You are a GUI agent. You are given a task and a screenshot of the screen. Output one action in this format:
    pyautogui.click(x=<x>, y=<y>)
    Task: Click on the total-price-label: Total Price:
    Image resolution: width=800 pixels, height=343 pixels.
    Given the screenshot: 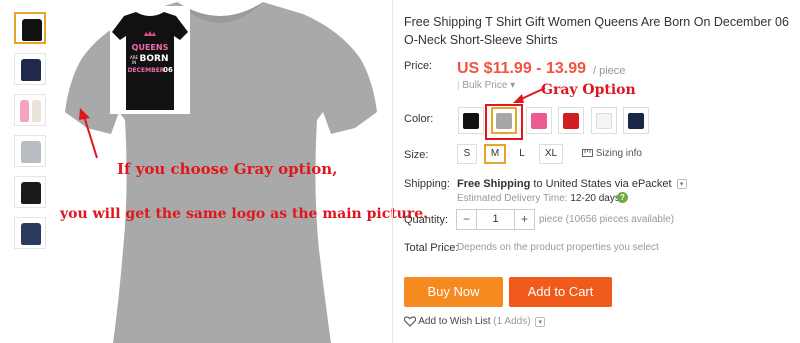 What is the action you would take?
    pyautogui.click(x=431, y=248)
    